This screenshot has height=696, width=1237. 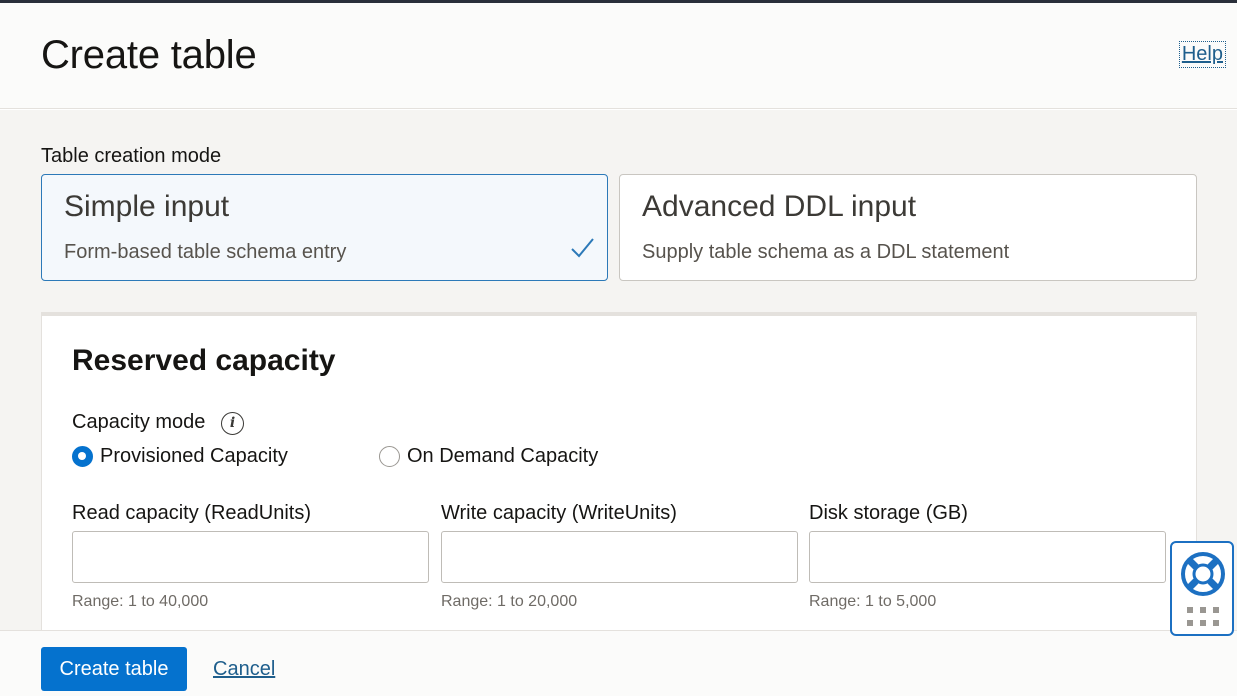 What do you see at coordinates (559, 513) in the screenshot?
I see `write-capacity-label: Write capacity (WriteUnits)` at bounding box center [559, 513].